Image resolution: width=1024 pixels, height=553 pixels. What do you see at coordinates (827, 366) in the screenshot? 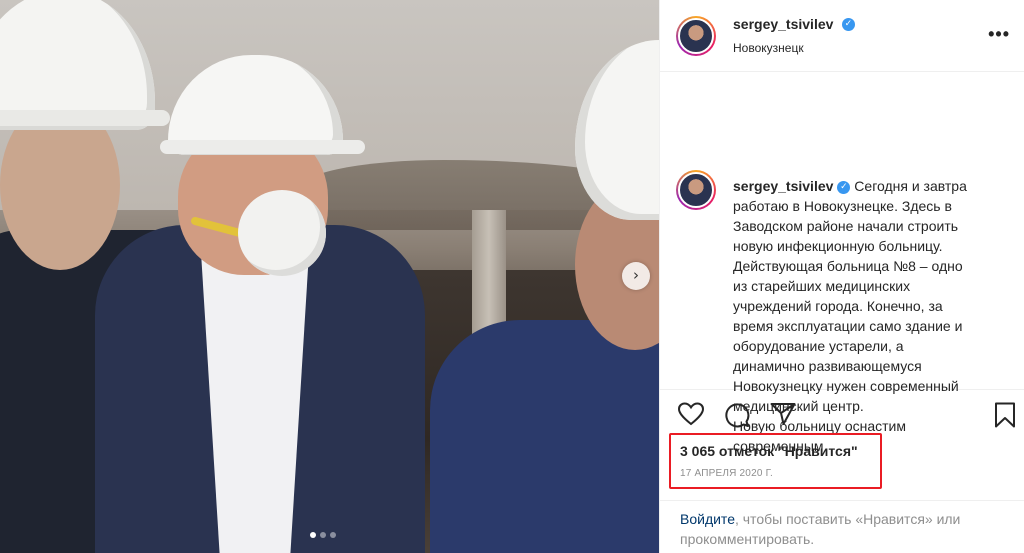
I see `caption-line: динамично развивающемуся` at bounding box center [827, 366].